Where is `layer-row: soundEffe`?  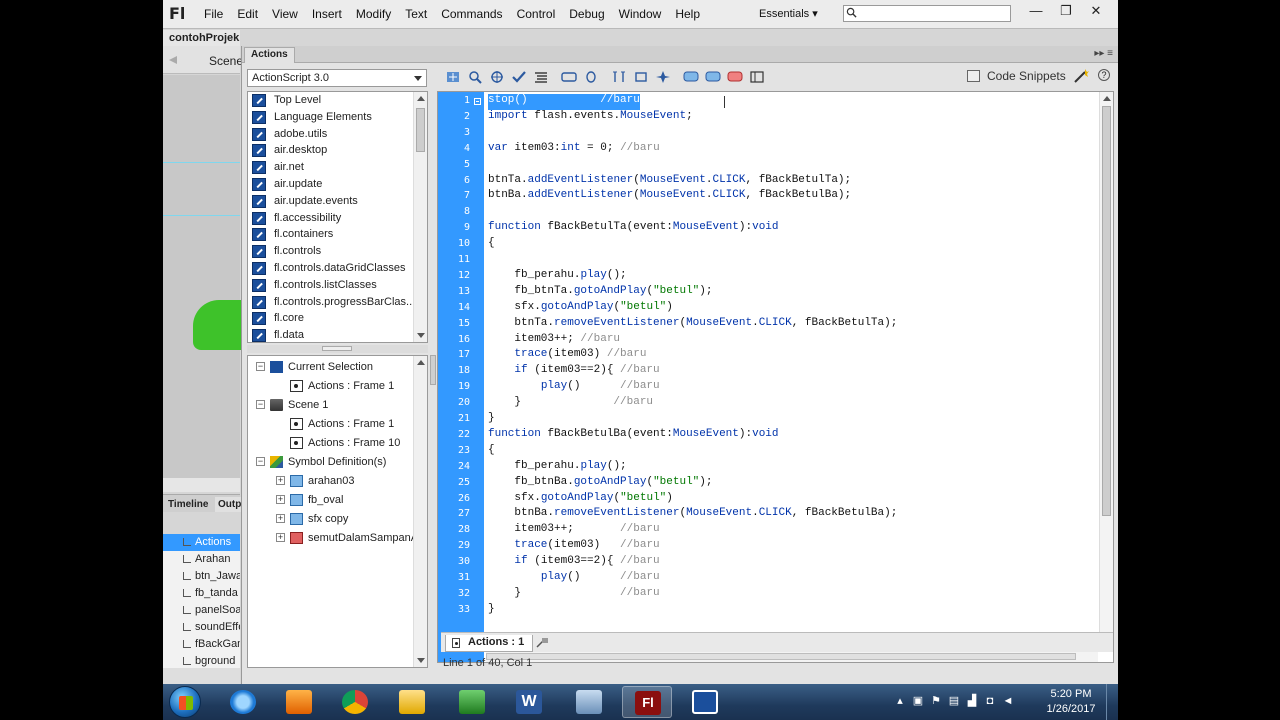 layer-row: soundEffe is located at coordinates (201, 627).